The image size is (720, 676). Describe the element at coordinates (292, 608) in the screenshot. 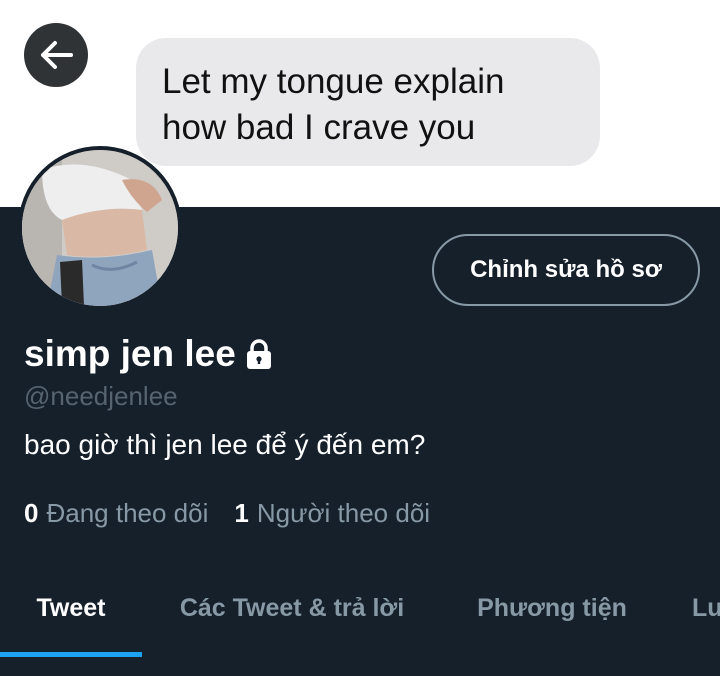

I see `tab-tweets-and-replies: Các Tweet & trả lời` at that location.